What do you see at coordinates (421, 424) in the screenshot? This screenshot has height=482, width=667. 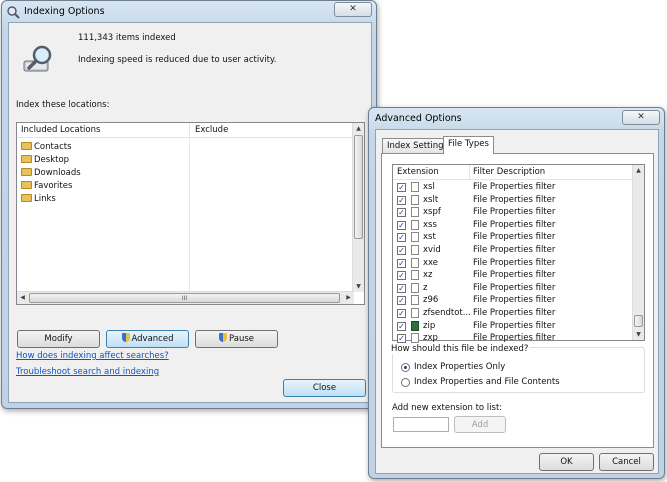 I see `add-extension-input` at bounding box center [421, 424].